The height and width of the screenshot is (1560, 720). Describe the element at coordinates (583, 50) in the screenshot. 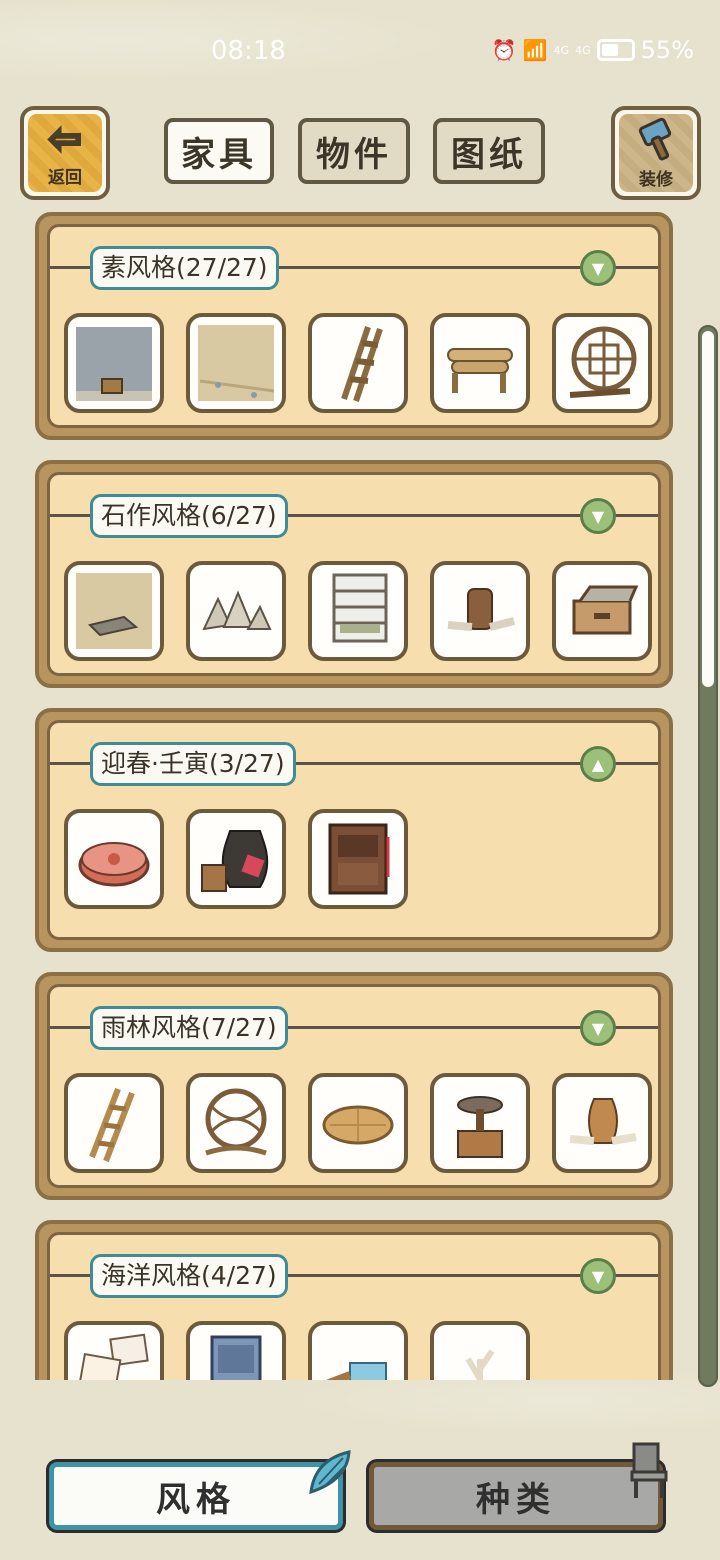

I see `signal-icon-2: 4G` at that location.